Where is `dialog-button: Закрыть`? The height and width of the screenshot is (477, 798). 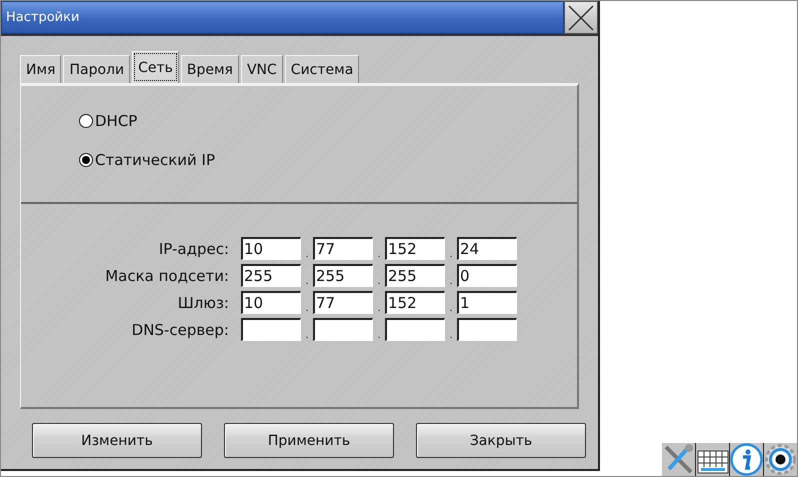 dialog-button: Закрыть is located at coordinates (501, 440).